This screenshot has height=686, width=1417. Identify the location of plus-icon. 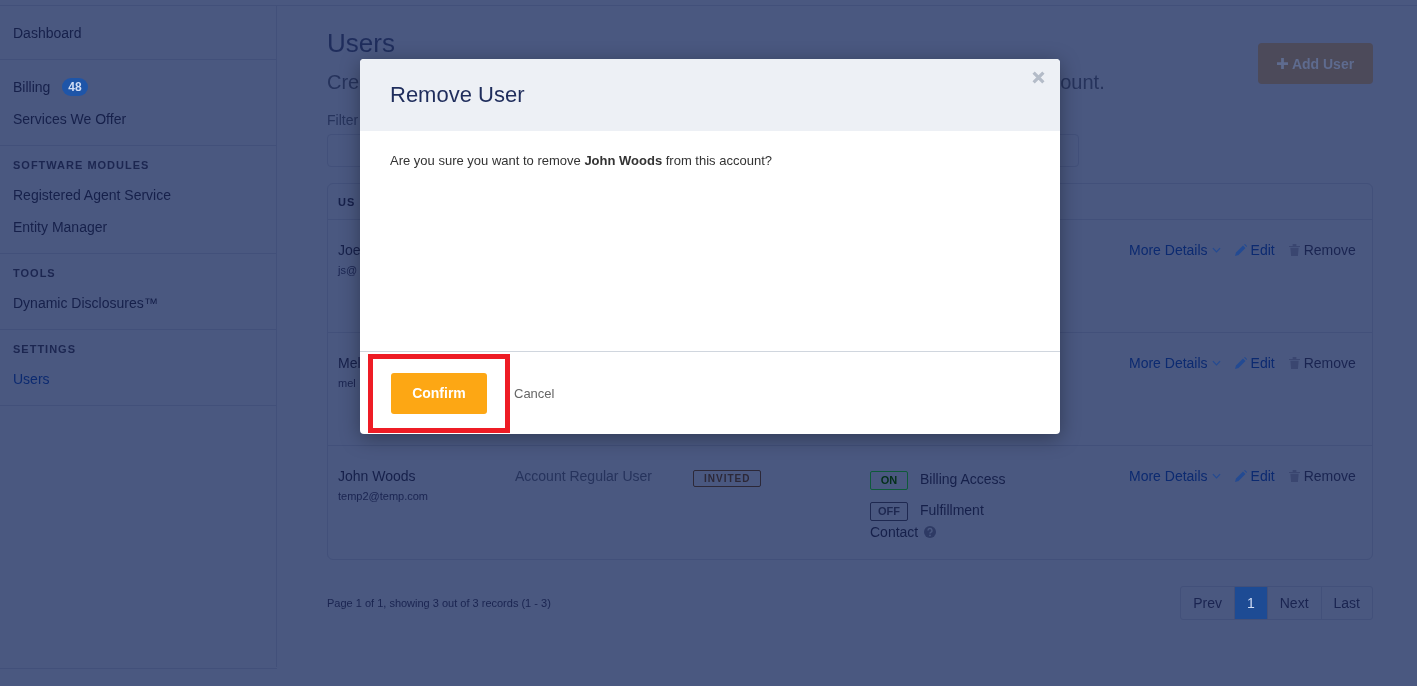
(1282, 63).